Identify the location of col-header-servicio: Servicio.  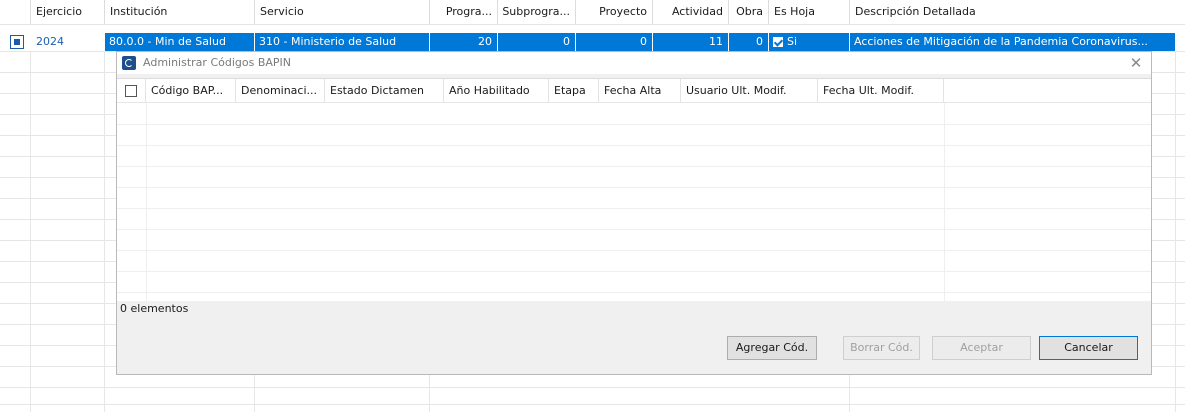
(341, 12).